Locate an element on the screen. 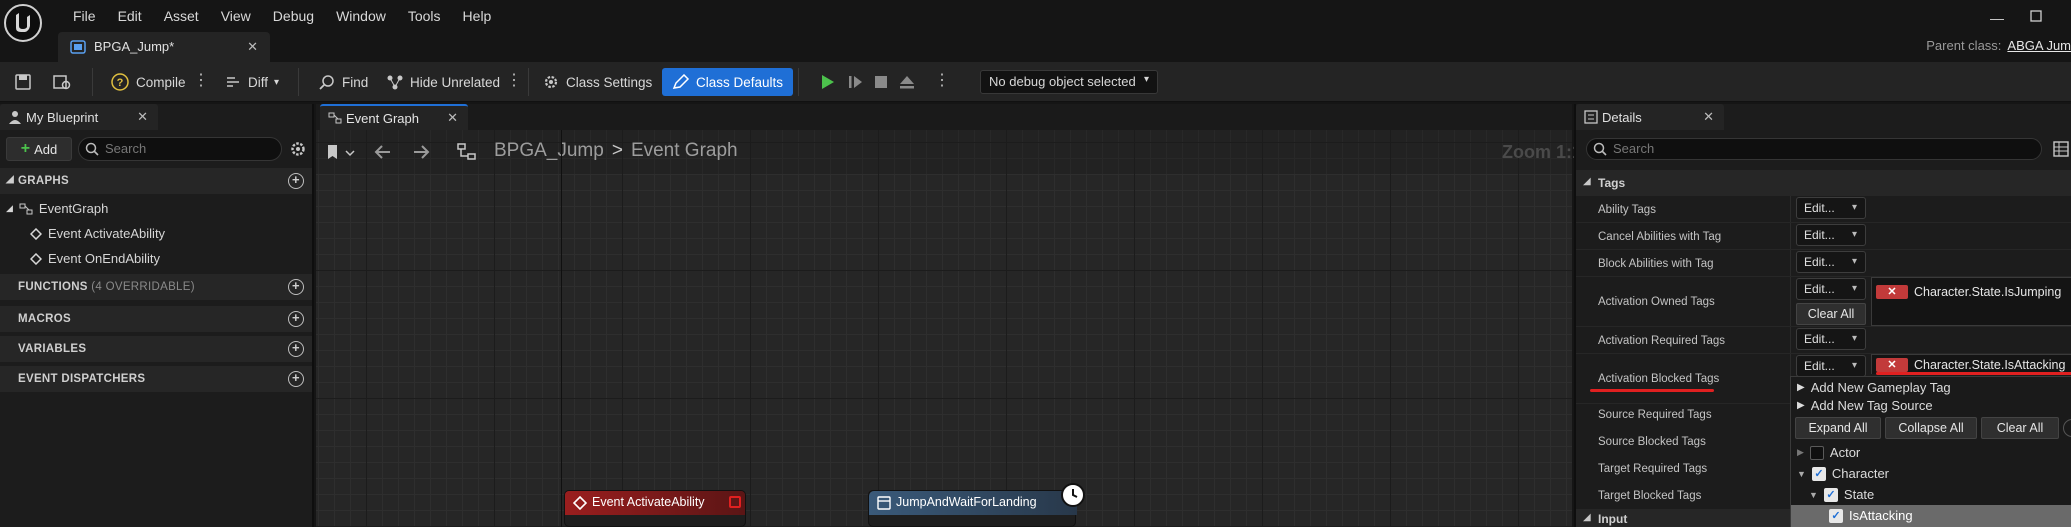 The width and height of the screenshot is (2071, 527). tag-tree-state: ▼ ✓ State is located at coordinates (1841, 494).